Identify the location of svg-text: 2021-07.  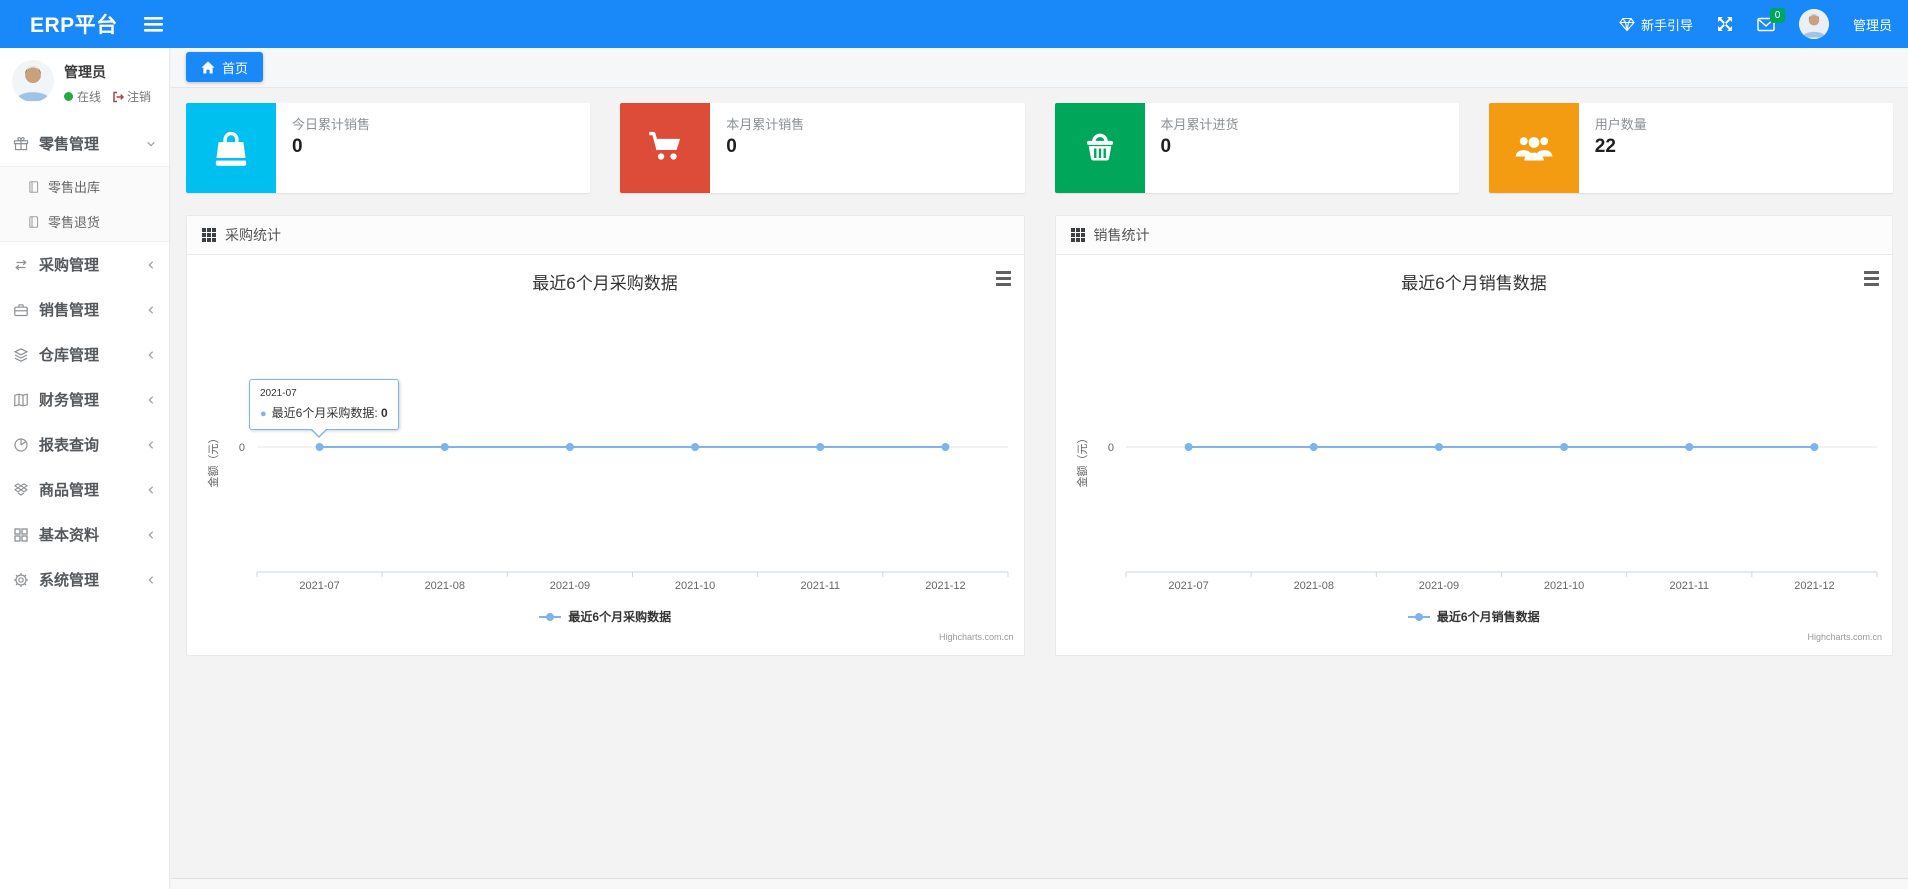
(1188, 586).